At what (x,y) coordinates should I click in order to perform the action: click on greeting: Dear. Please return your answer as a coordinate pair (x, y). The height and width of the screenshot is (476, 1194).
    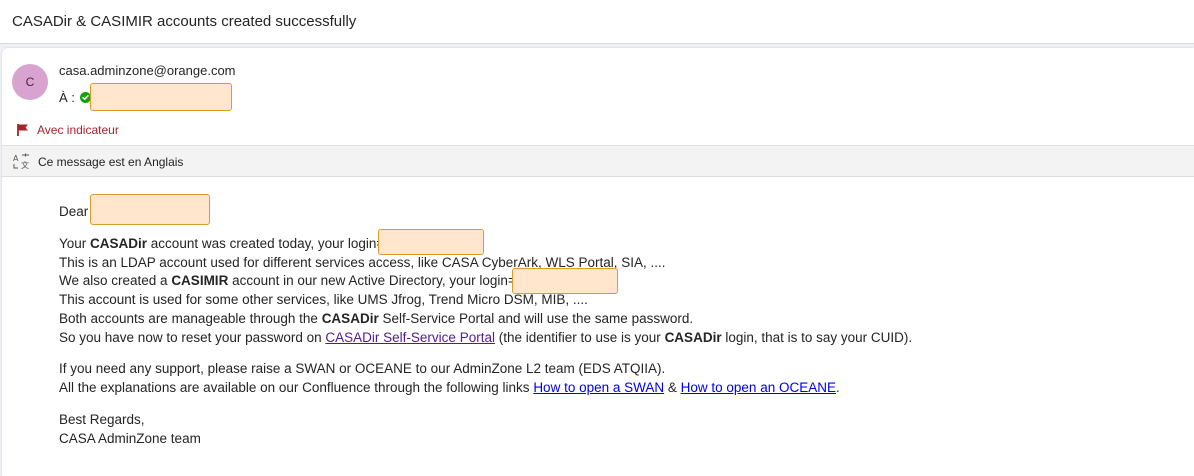
    Looking at the image, I should click on (74, 211).